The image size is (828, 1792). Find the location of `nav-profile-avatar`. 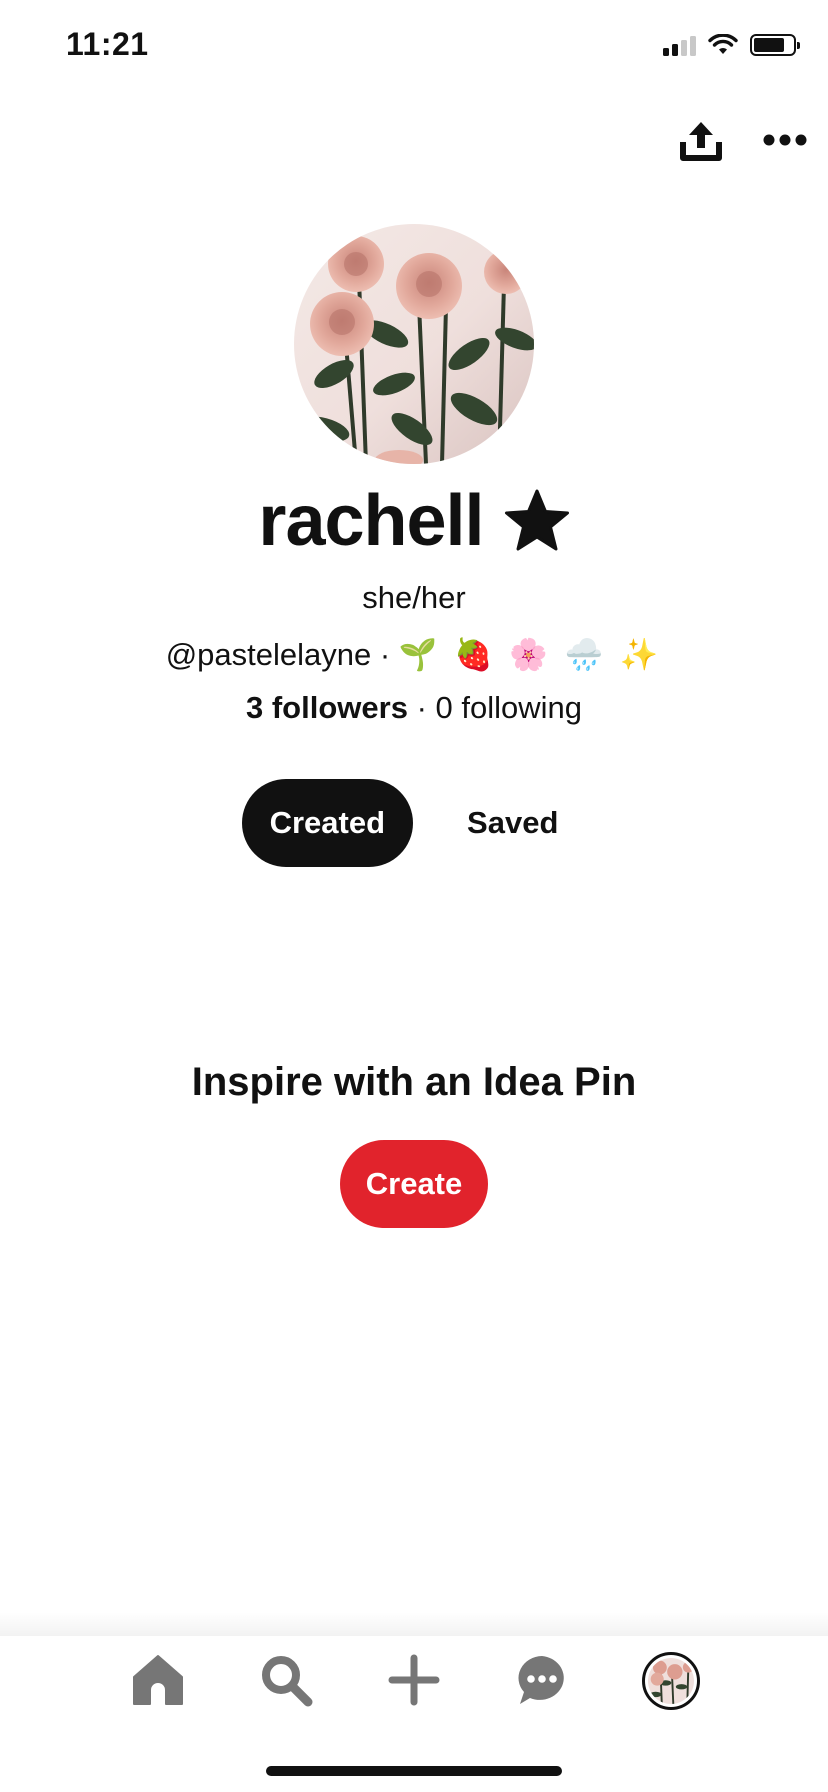

nav-profile-avatar is located at coordinates (671, 1681).